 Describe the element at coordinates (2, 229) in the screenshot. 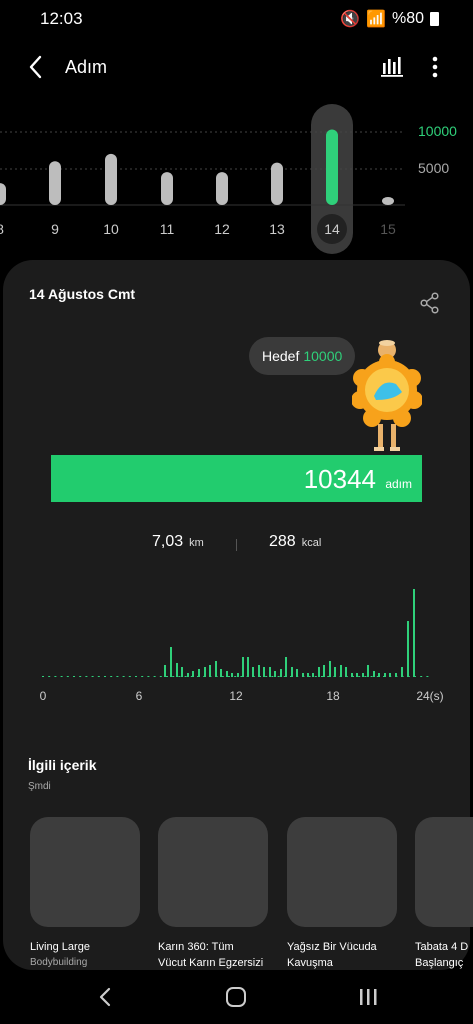

I see `week-day-label-8: 8` at that location.